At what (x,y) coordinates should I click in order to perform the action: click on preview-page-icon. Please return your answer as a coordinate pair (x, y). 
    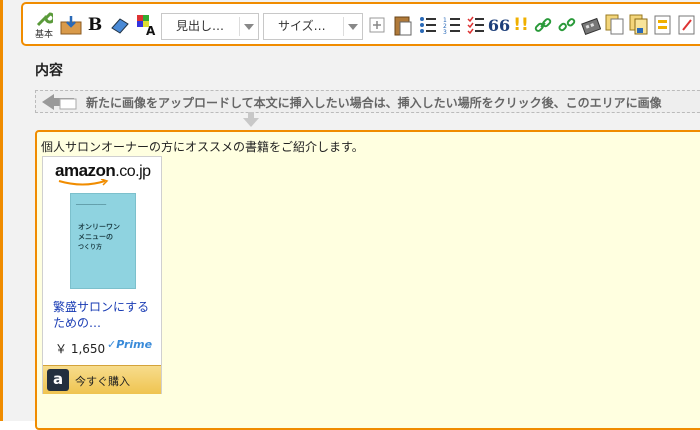
    Looking at the image, I should click on (662, 25).